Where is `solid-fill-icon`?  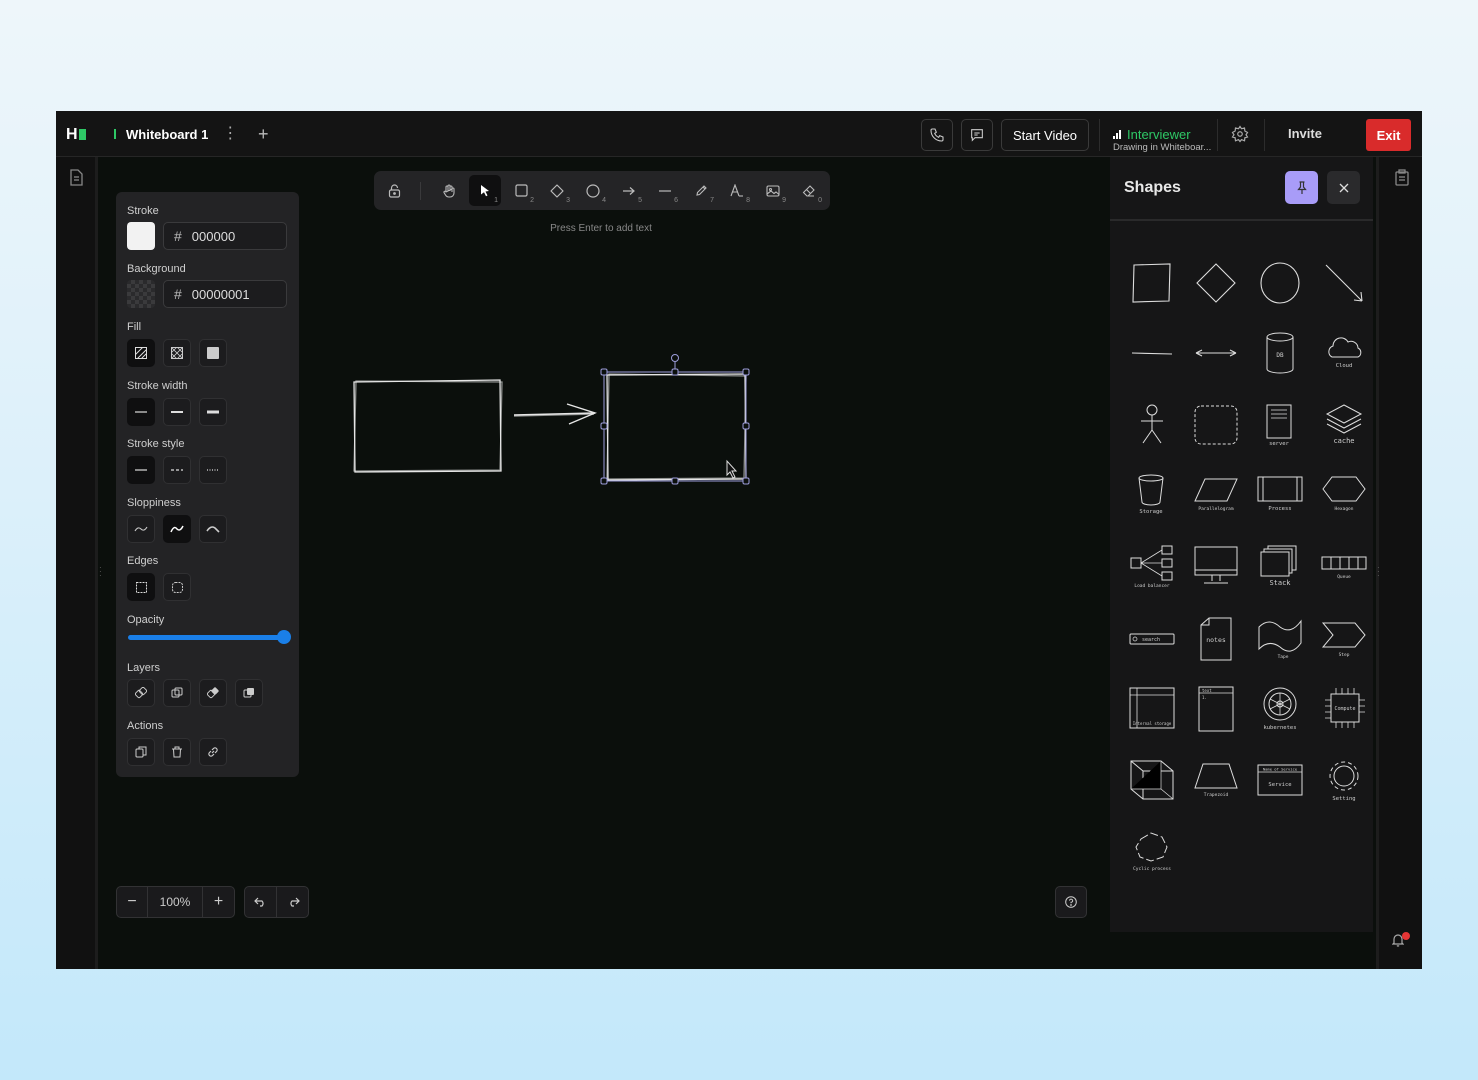
solid-fill-icon is located at coordinates (213, 353).